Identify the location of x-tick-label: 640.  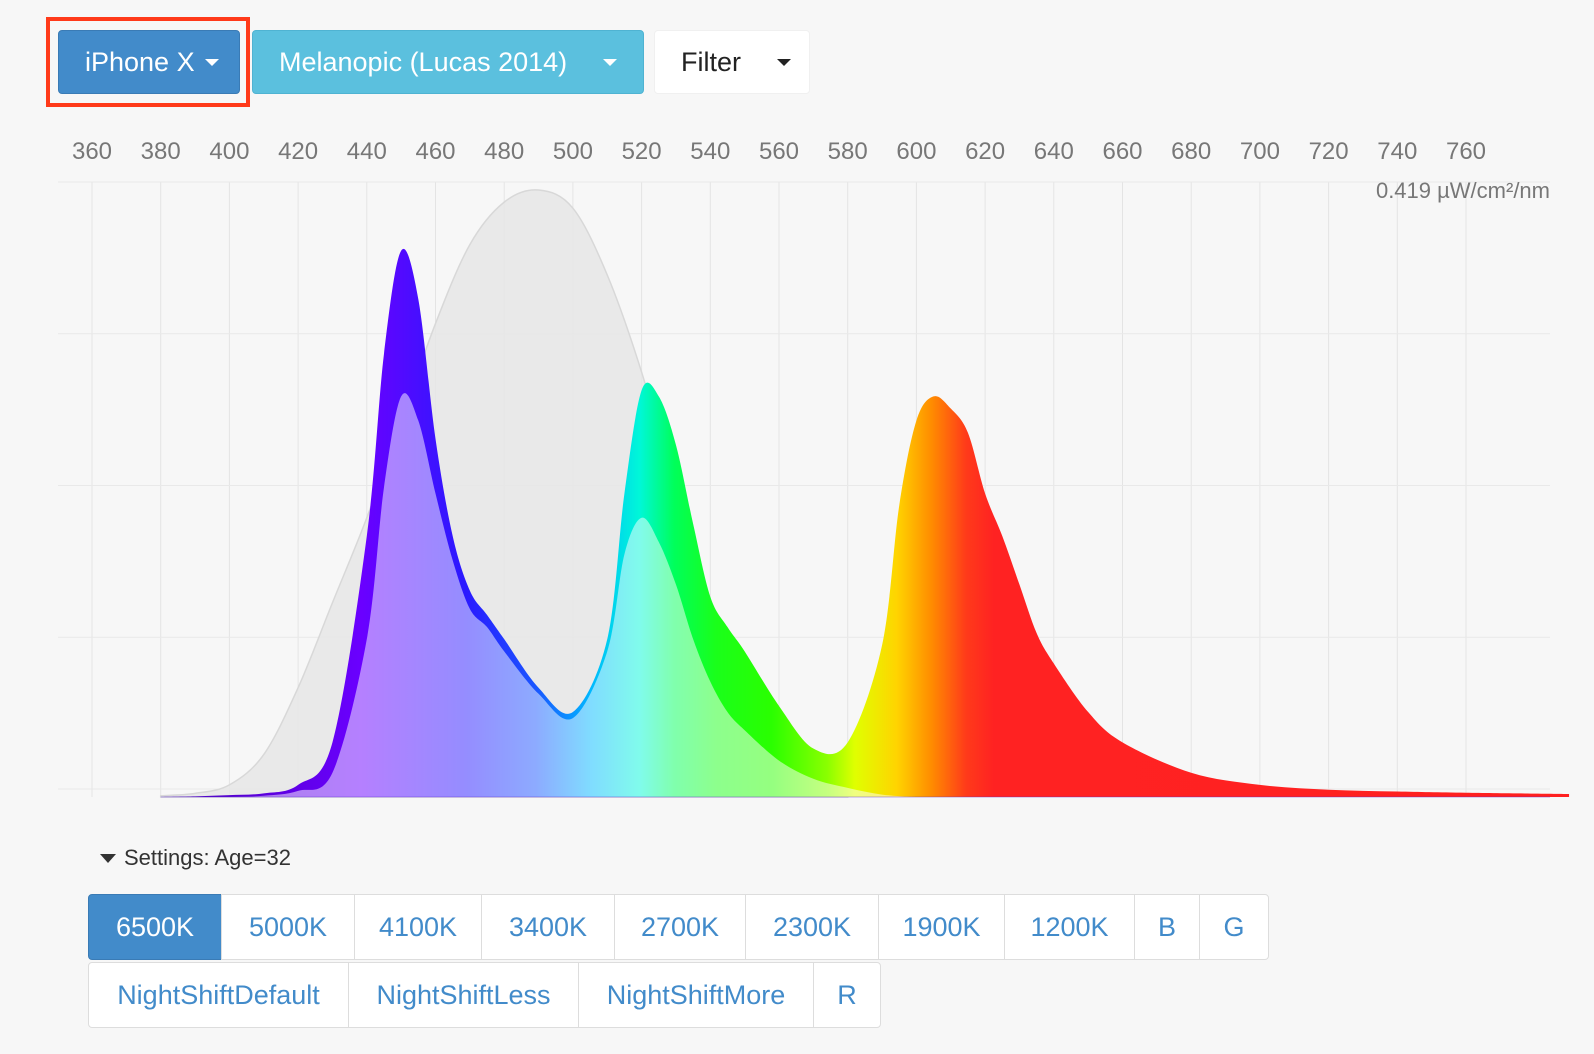
(1054, 151).